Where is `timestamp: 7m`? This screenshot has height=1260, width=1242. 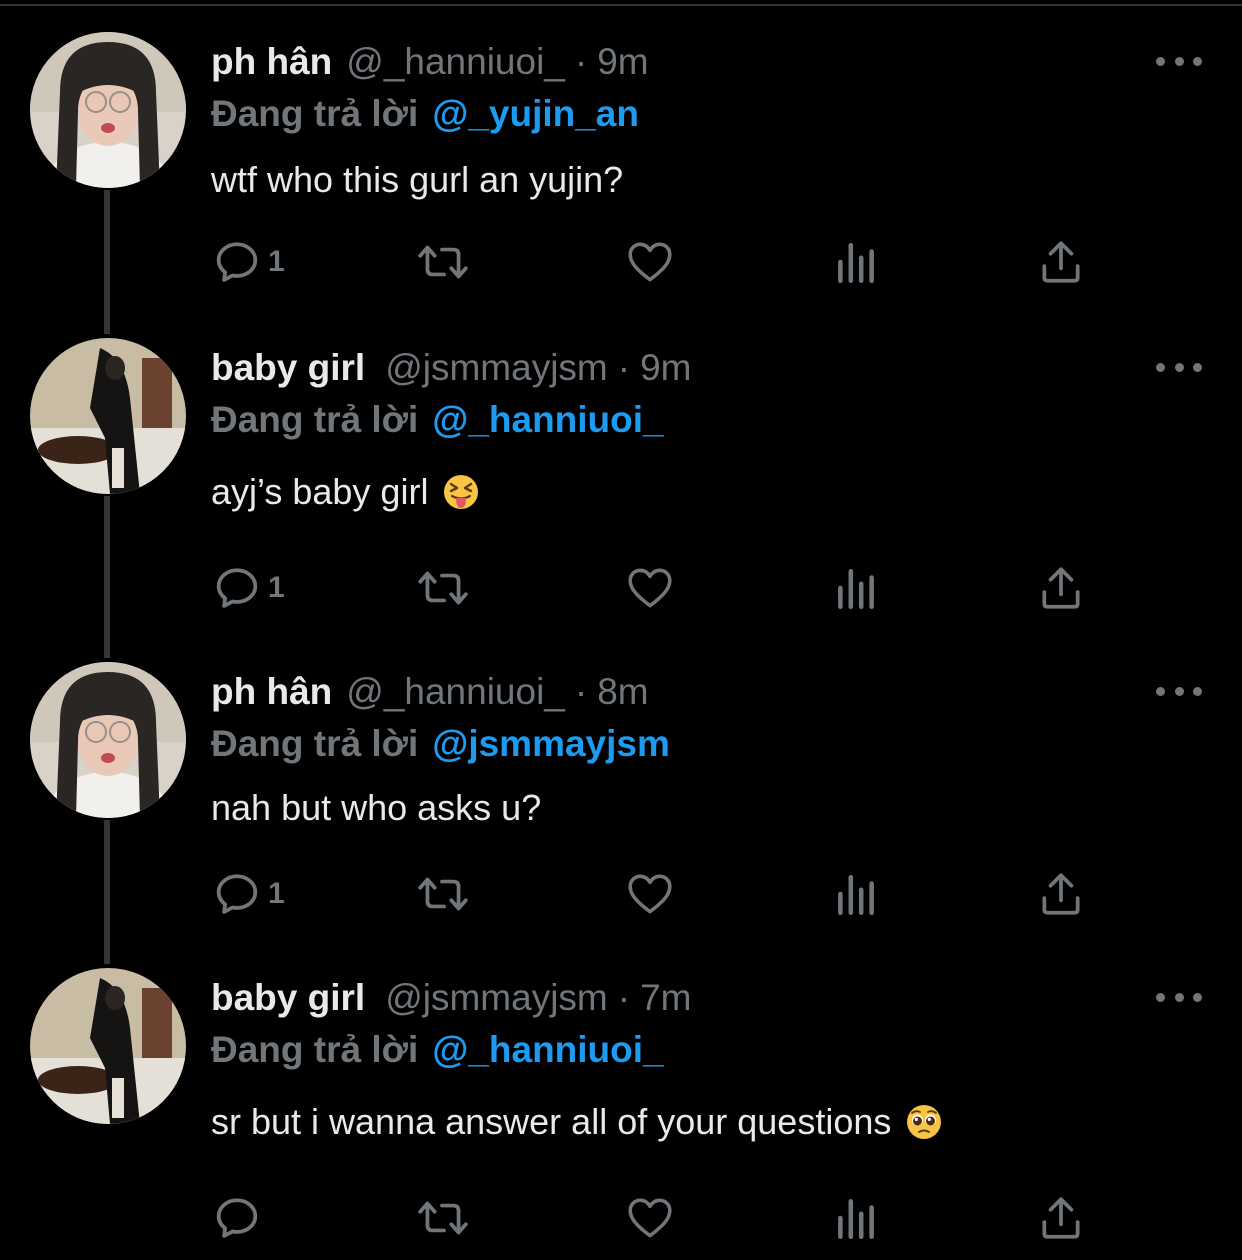 timestamp: 7m is located at coordinates (665, 998).